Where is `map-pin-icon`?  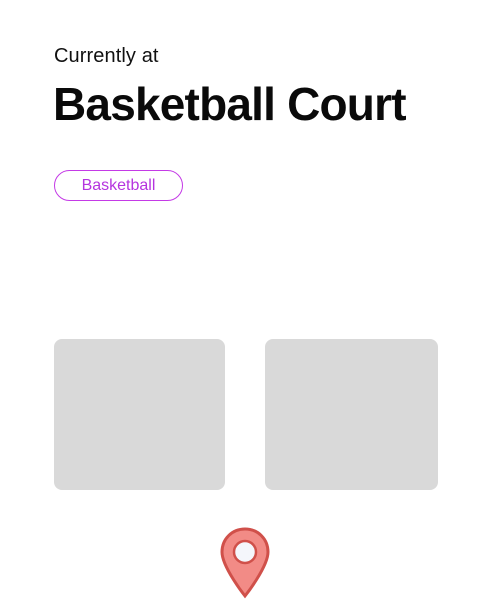 map-pin-icon is located at coordinates (245, 563).